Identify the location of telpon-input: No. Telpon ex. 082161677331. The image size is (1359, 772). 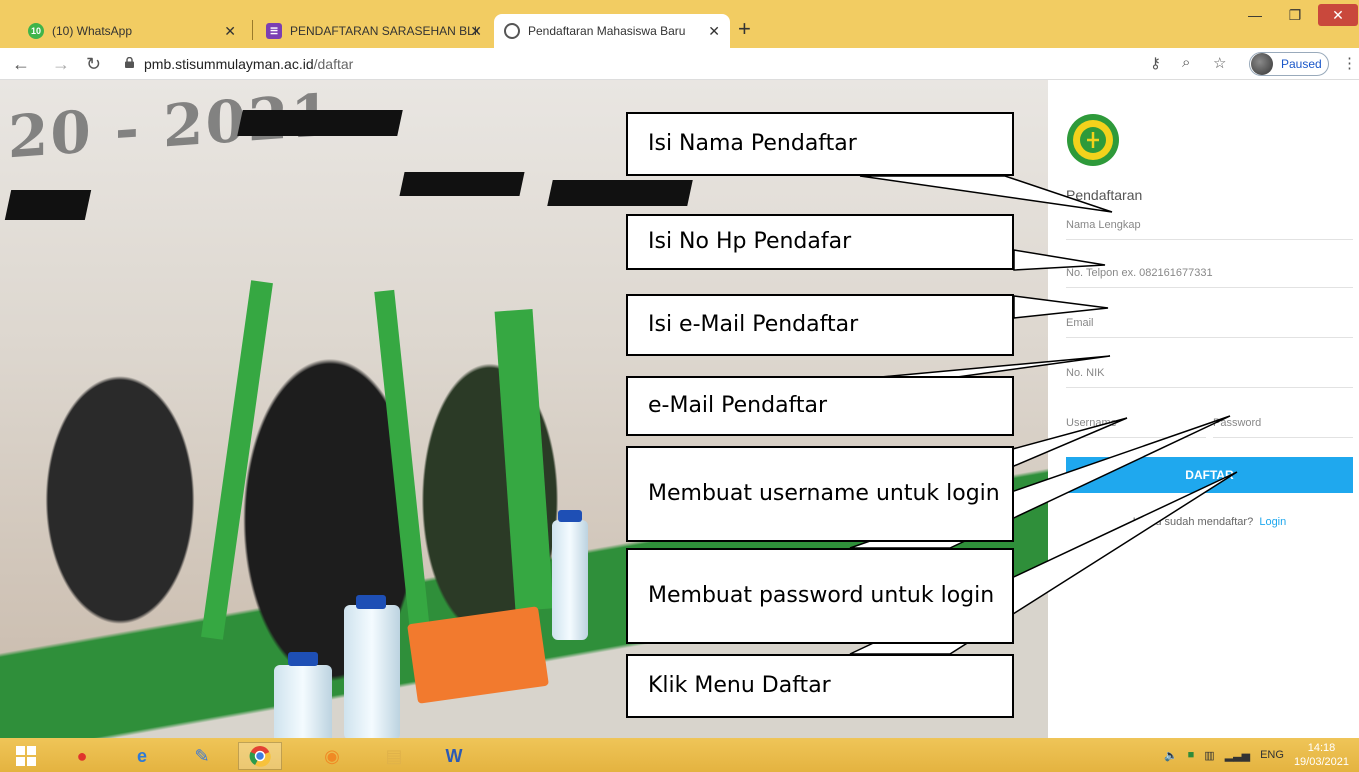
(1209, 273).